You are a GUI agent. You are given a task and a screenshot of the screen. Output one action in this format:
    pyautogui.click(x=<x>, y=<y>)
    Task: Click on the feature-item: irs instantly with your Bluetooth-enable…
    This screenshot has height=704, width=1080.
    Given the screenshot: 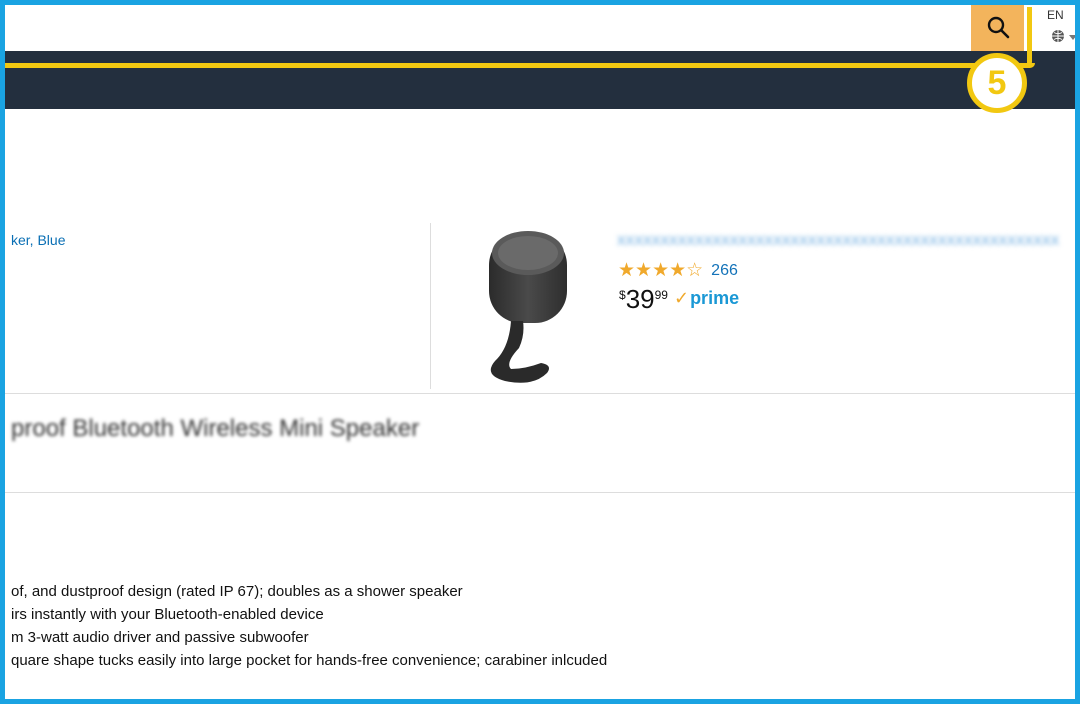 What is the action you would take?
    pyautogui.click(x=167, y=614)
    